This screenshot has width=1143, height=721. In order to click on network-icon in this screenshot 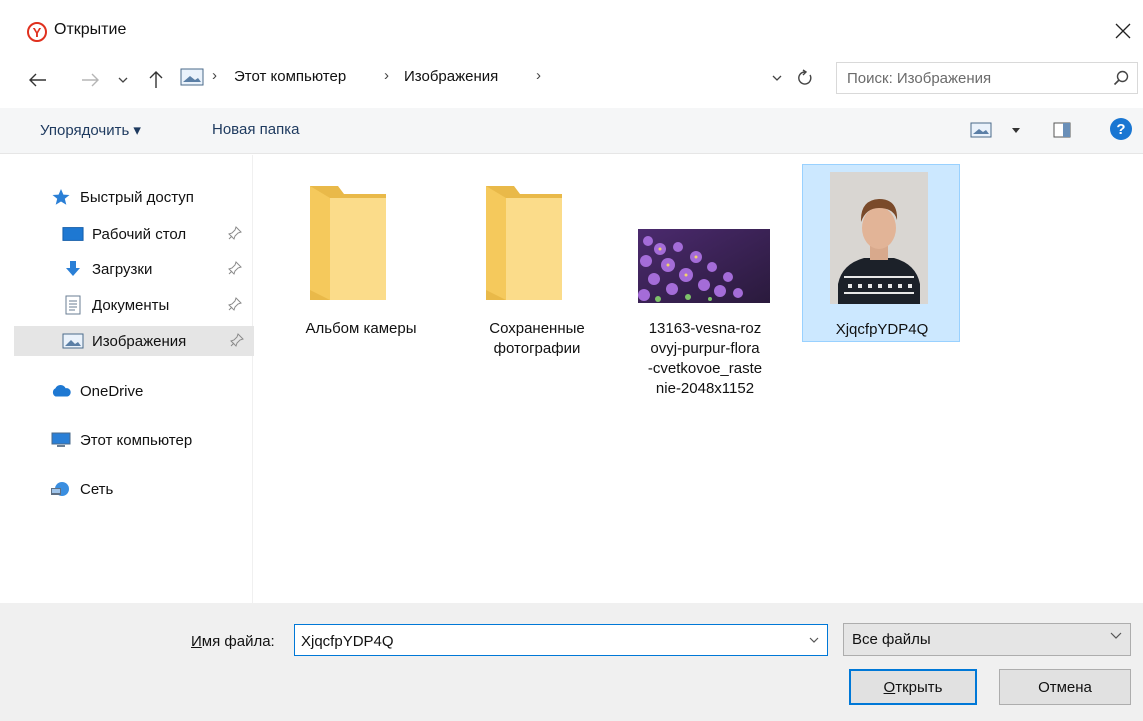, I will do `click(61, 489)`.